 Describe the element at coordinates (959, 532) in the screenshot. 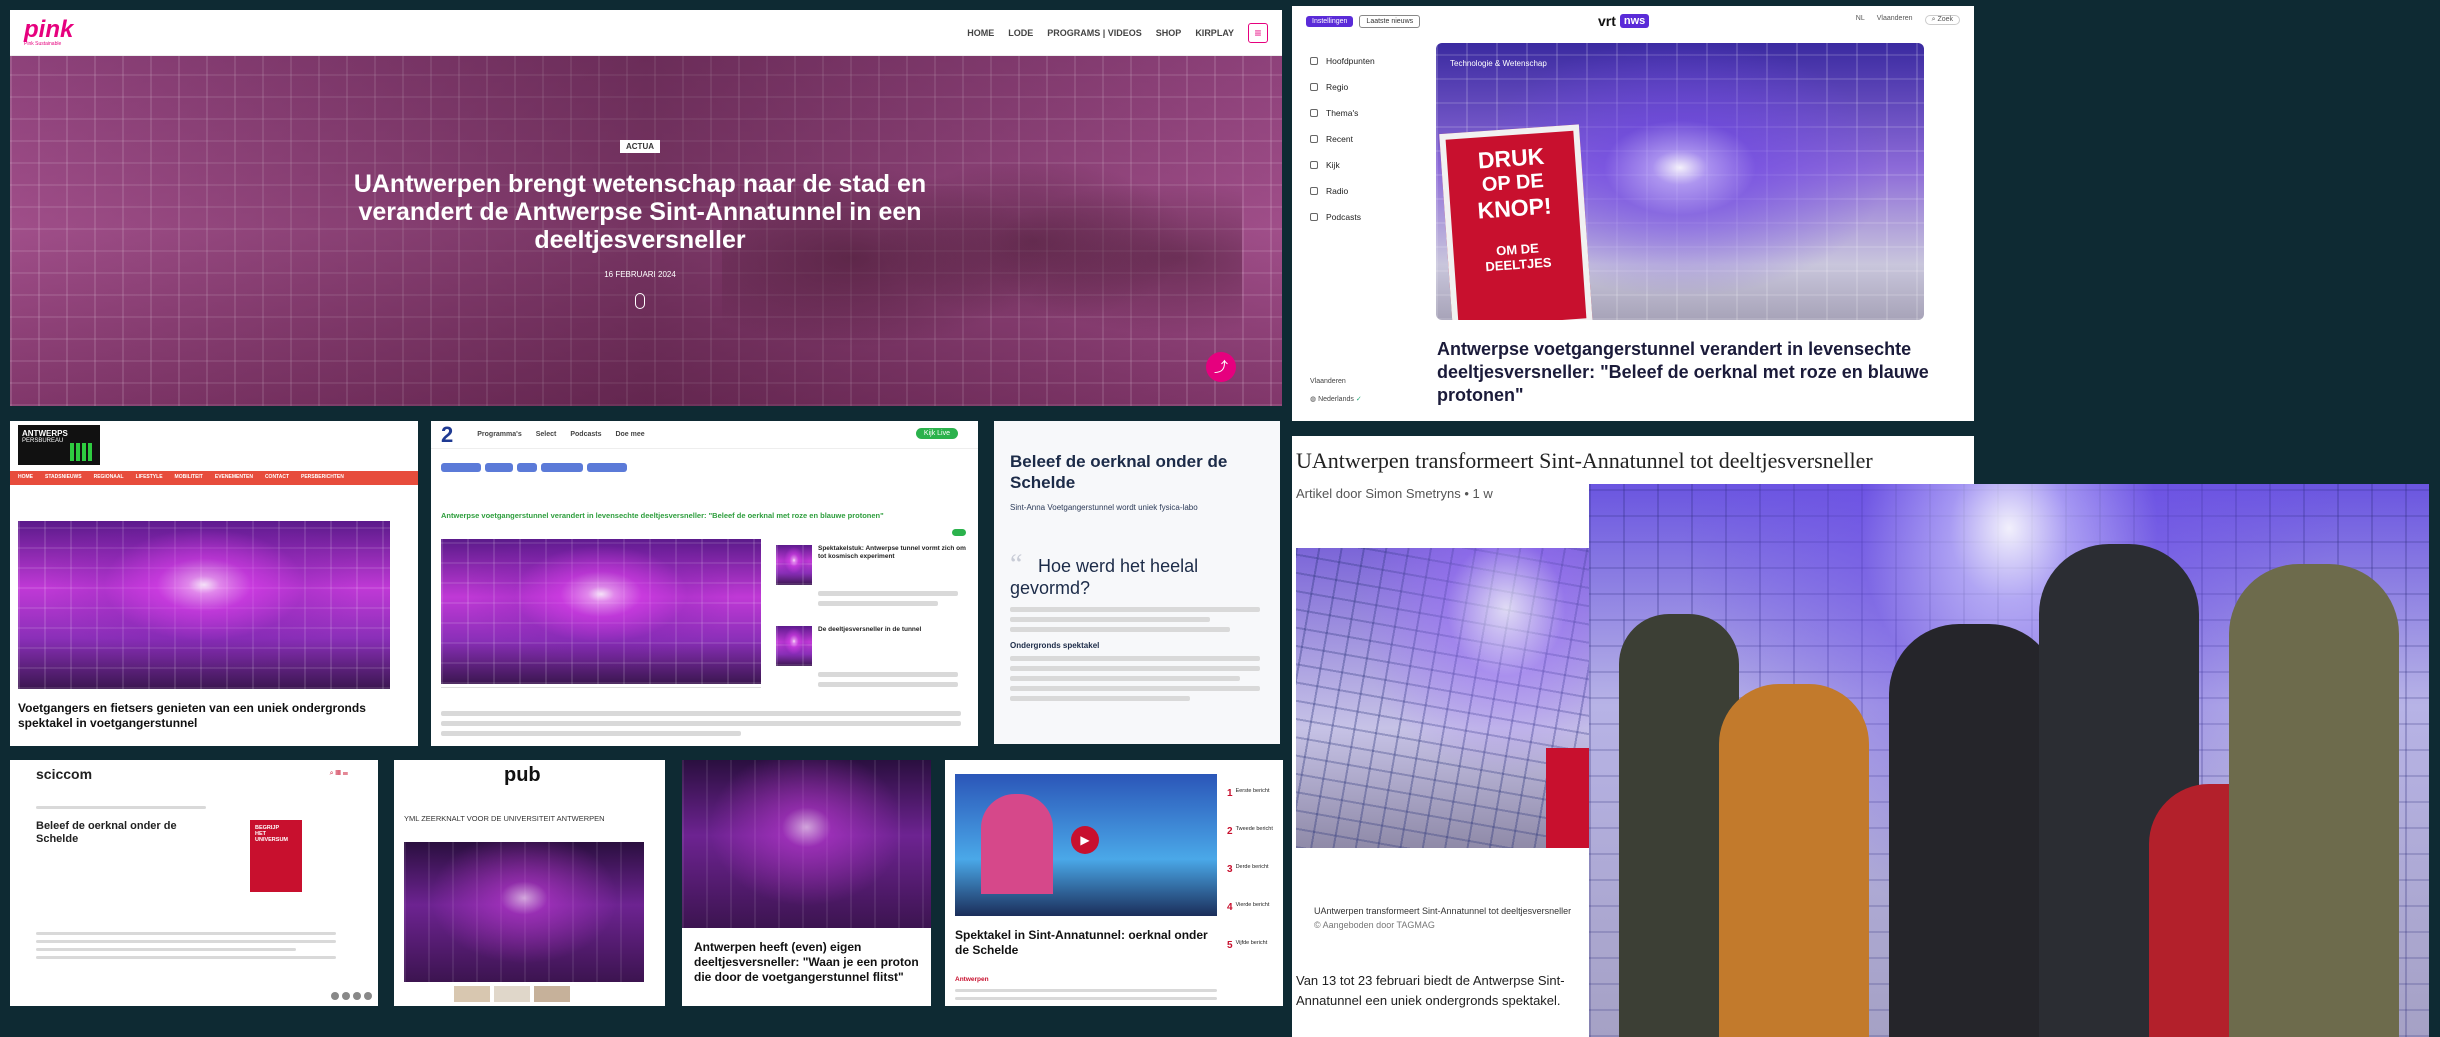

I see `toggle-switch` at that location.